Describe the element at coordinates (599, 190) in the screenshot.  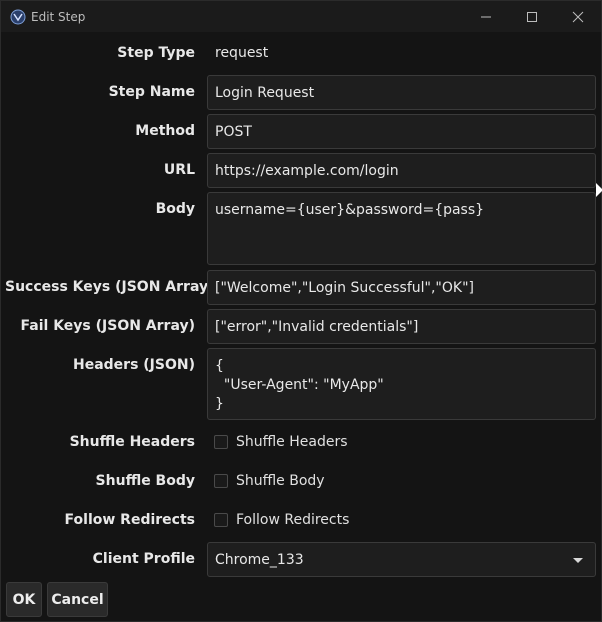
I see `mouse-cursor-icon` at that location.